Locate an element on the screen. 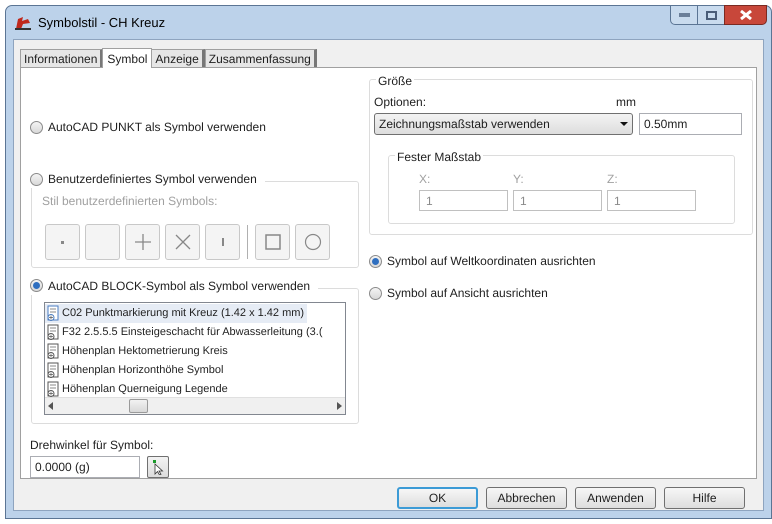 This screenshot has width=772, height=524. cursor-icon is located at coordinates (158, 467).